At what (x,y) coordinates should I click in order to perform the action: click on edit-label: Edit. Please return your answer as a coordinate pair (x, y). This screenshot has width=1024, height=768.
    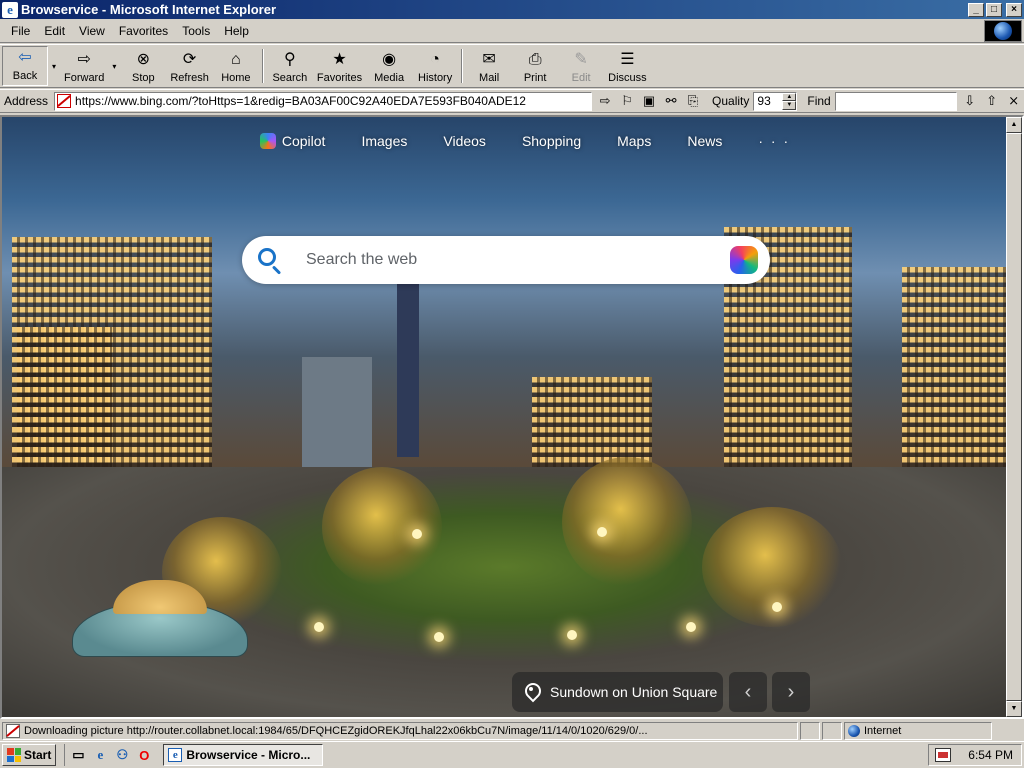
    Looking at the image, I should click on (581, 78).